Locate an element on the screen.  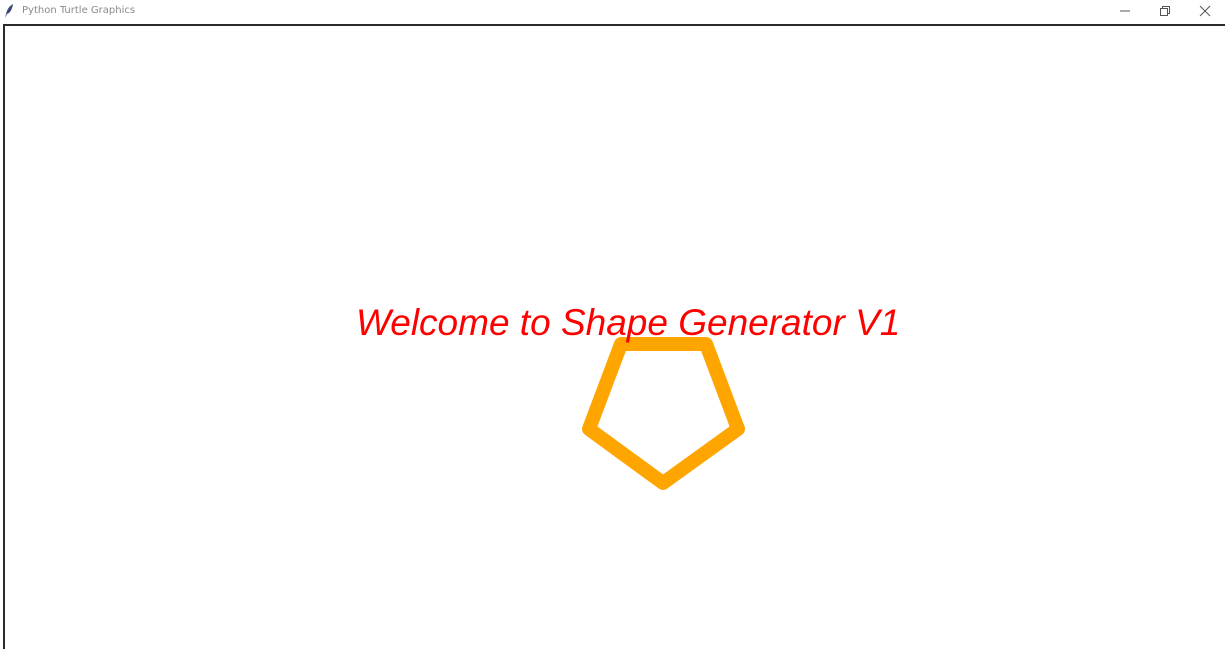
feather-icon is located at coordinates (10, 11).